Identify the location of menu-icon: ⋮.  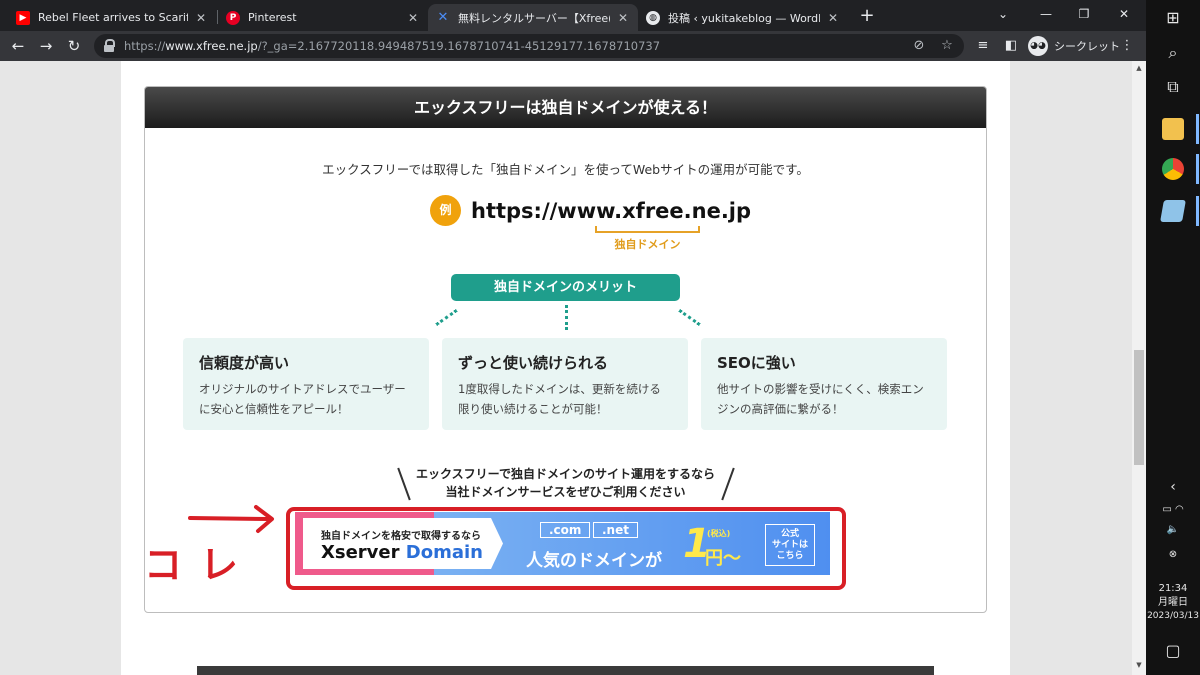
(1127, 46).